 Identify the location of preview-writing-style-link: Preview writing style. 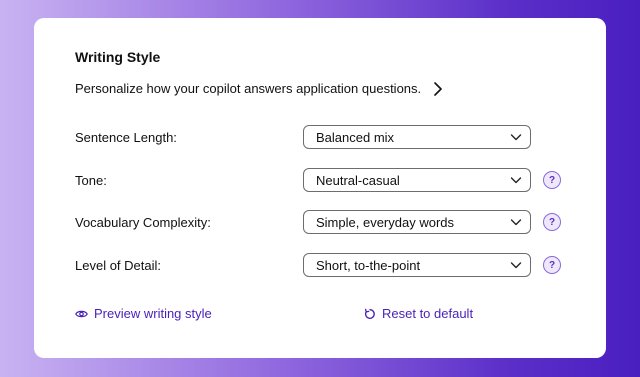
(143, 313).